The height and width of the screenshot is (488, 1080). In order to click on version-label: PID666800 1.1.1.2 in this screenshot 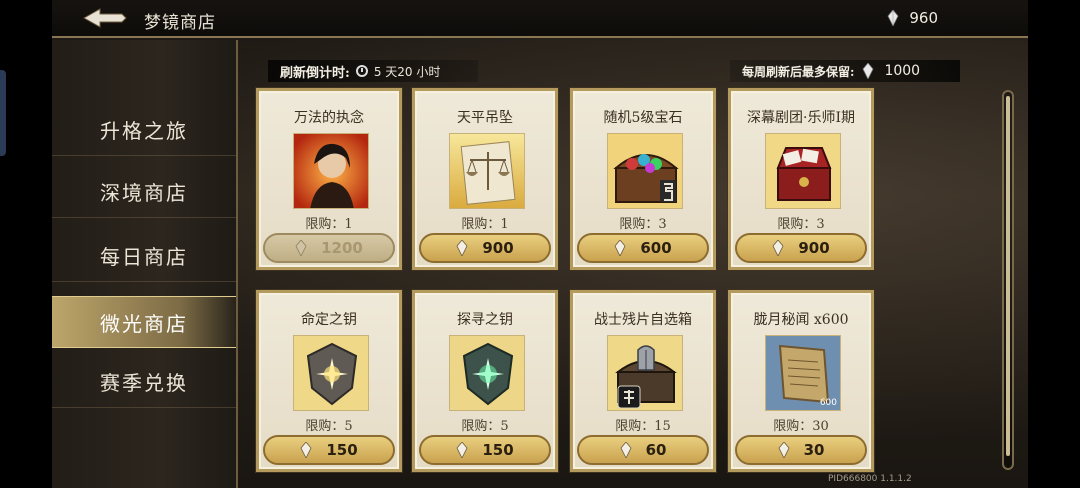, I will do `click(870, 479)`.